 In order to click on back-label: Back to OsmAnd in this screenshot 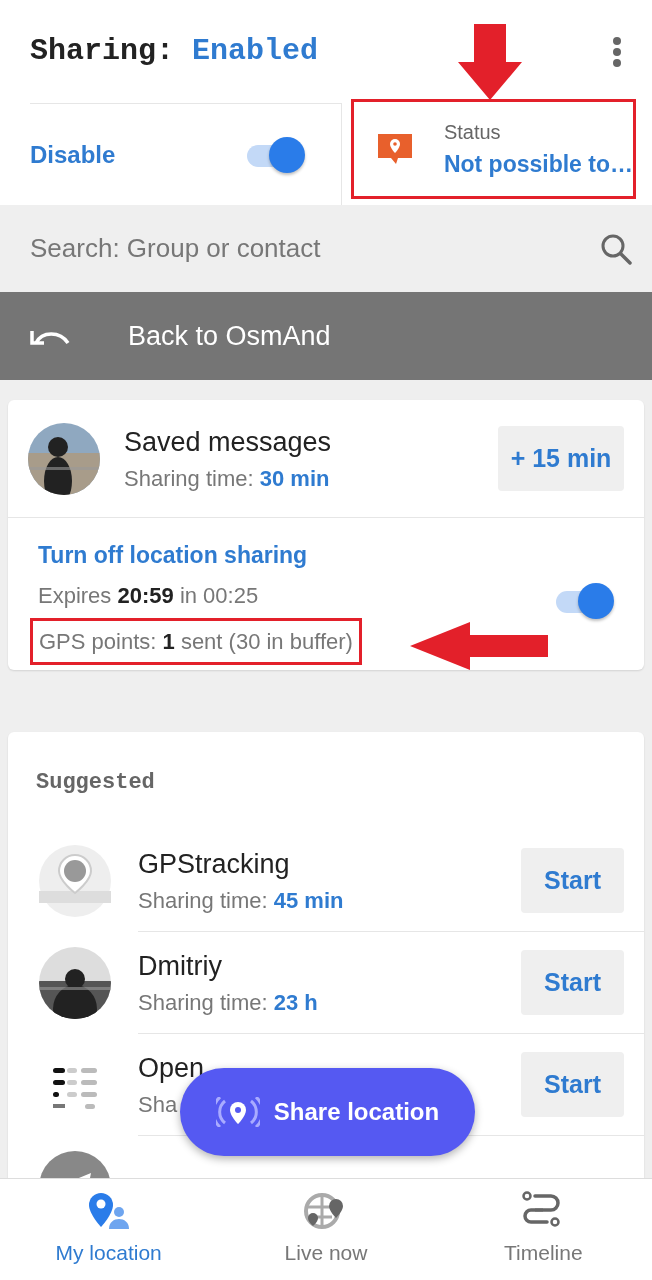, I will do `click(229, 336)`.